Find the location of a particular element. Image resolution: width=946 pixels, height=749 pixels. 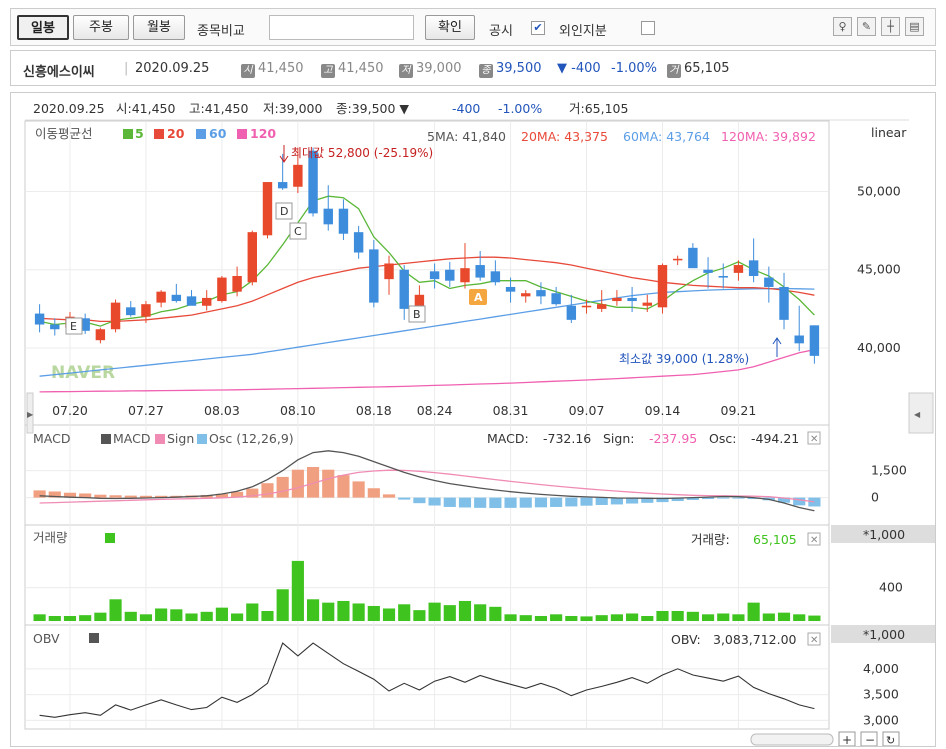

tab-monthly: 월봉 is located at coordinates (159, 27).